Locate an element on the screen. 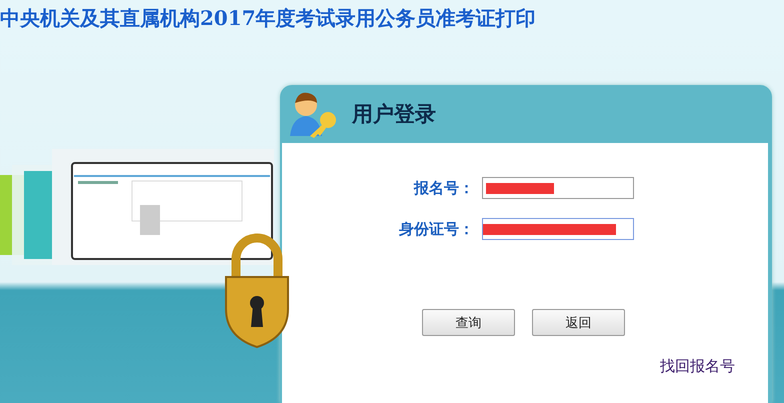  field-label: 身份证号： is located at coordinates (436, 229).